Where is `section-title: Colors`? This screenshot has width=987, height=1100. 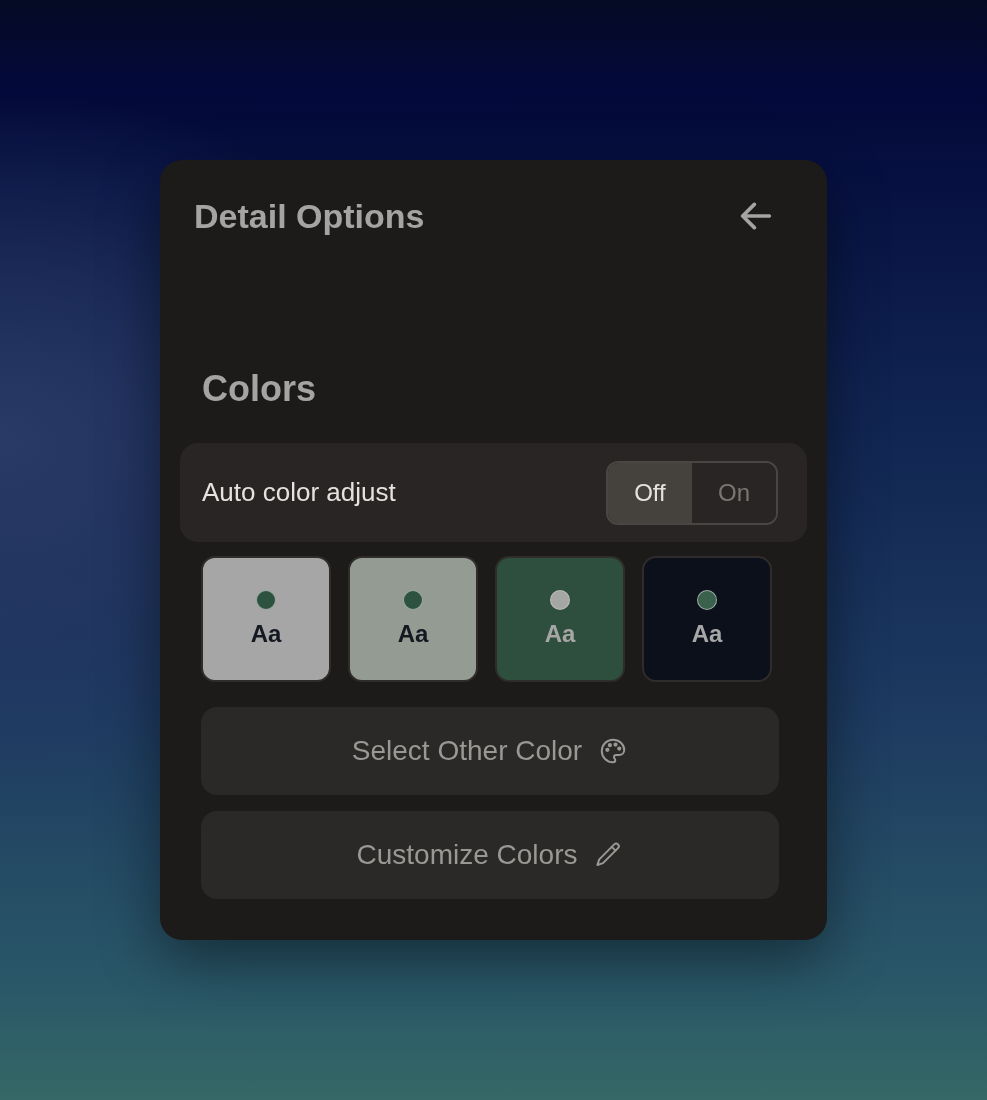 section-title: Colors is located at coordinates (259, 389).